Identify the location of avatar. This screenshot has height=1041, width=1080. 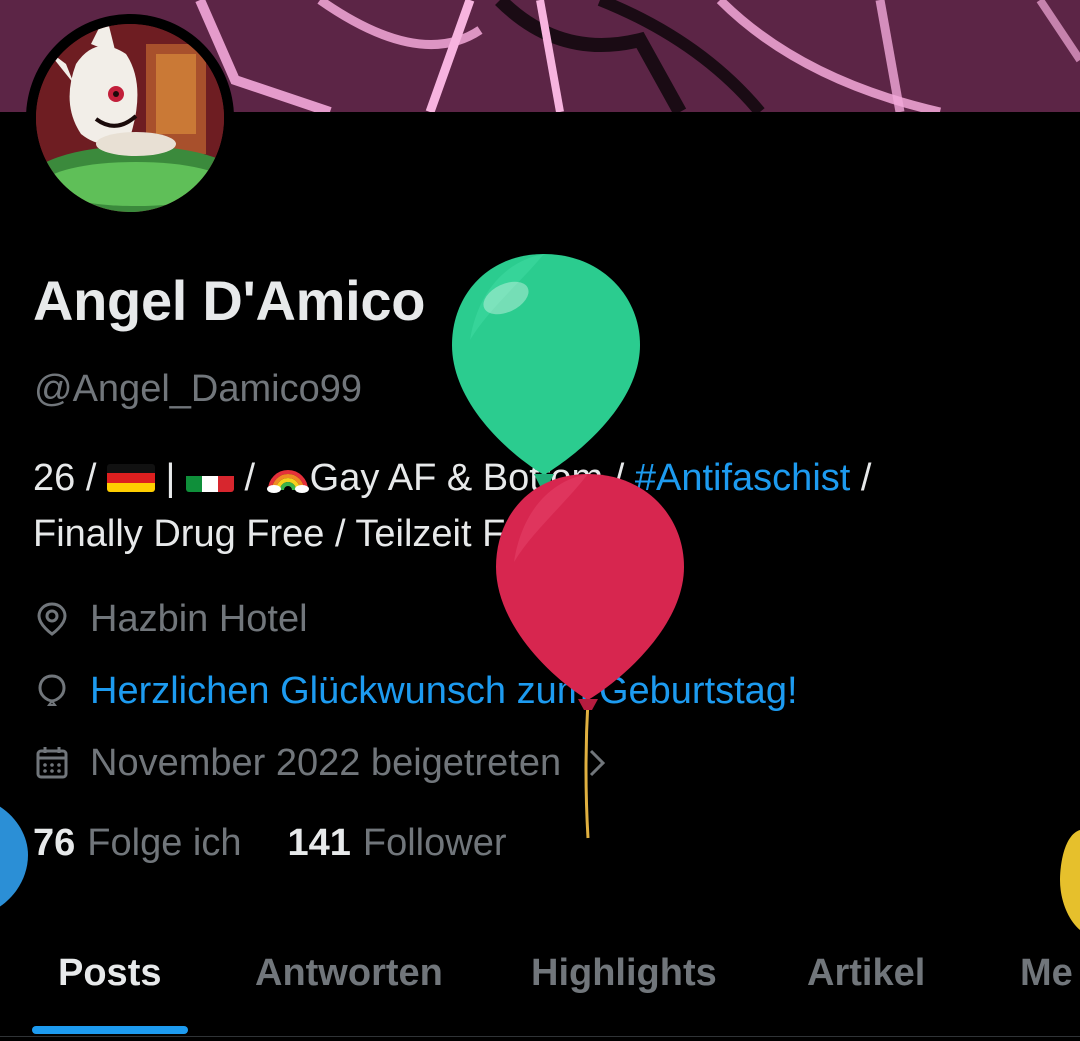
(130, 118).